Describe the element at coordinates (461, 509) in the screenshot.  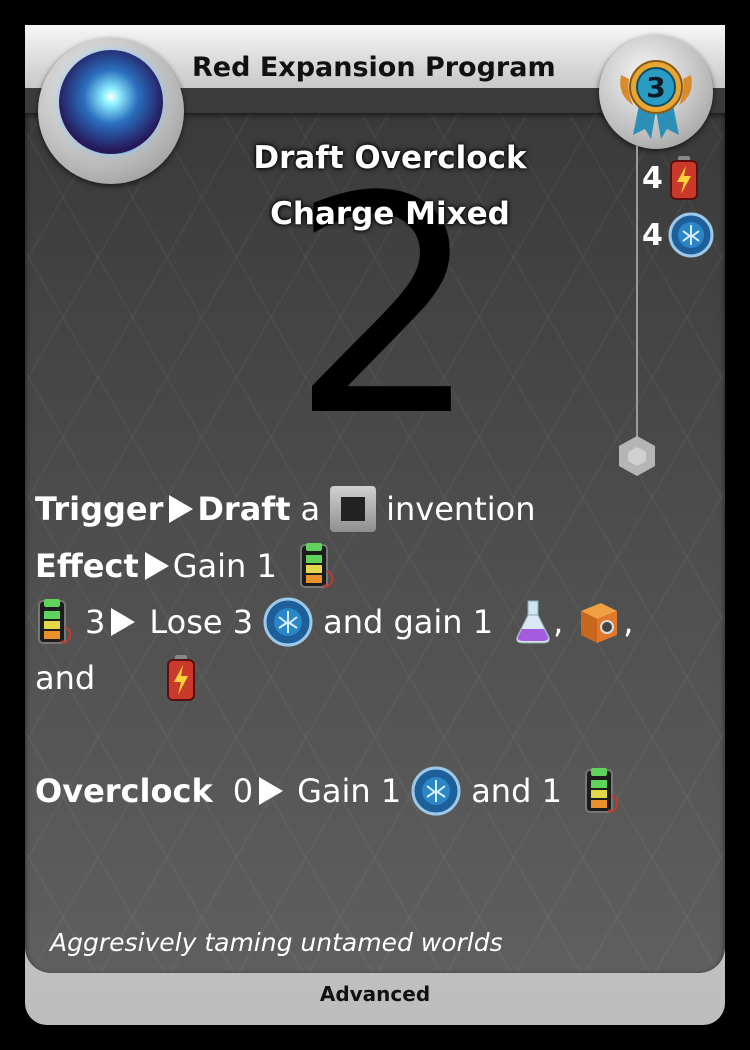
I see `trigger-object: invention` at that location.